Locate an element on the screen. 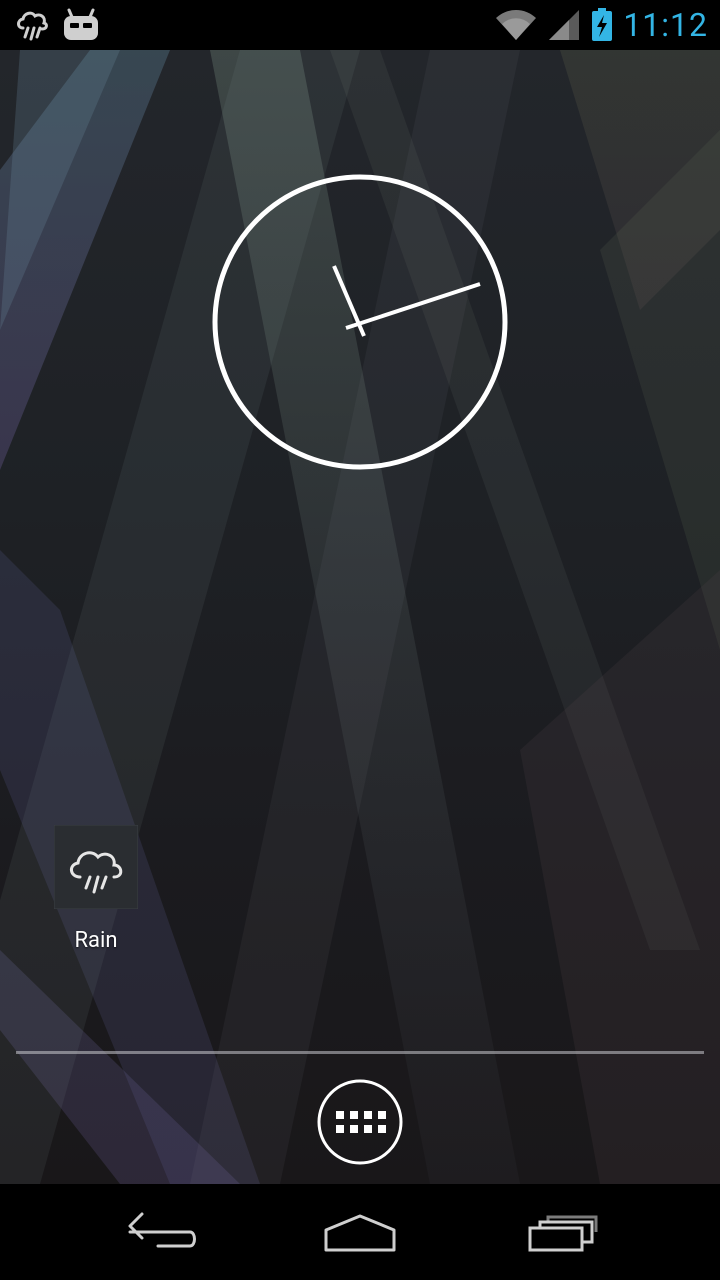 The image size is (720, 1280). navigation-bar is located at coordinates (360, 1232).